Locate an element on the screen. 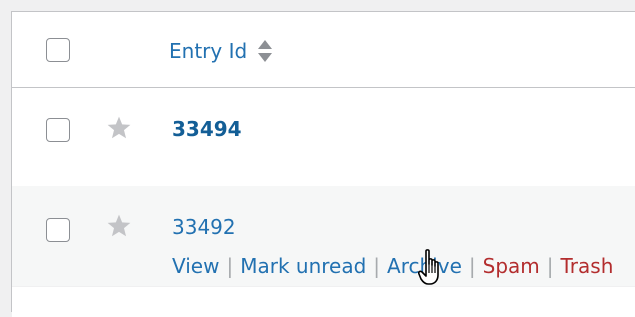  trash-action: Trash is located at coordinates (587, 266).